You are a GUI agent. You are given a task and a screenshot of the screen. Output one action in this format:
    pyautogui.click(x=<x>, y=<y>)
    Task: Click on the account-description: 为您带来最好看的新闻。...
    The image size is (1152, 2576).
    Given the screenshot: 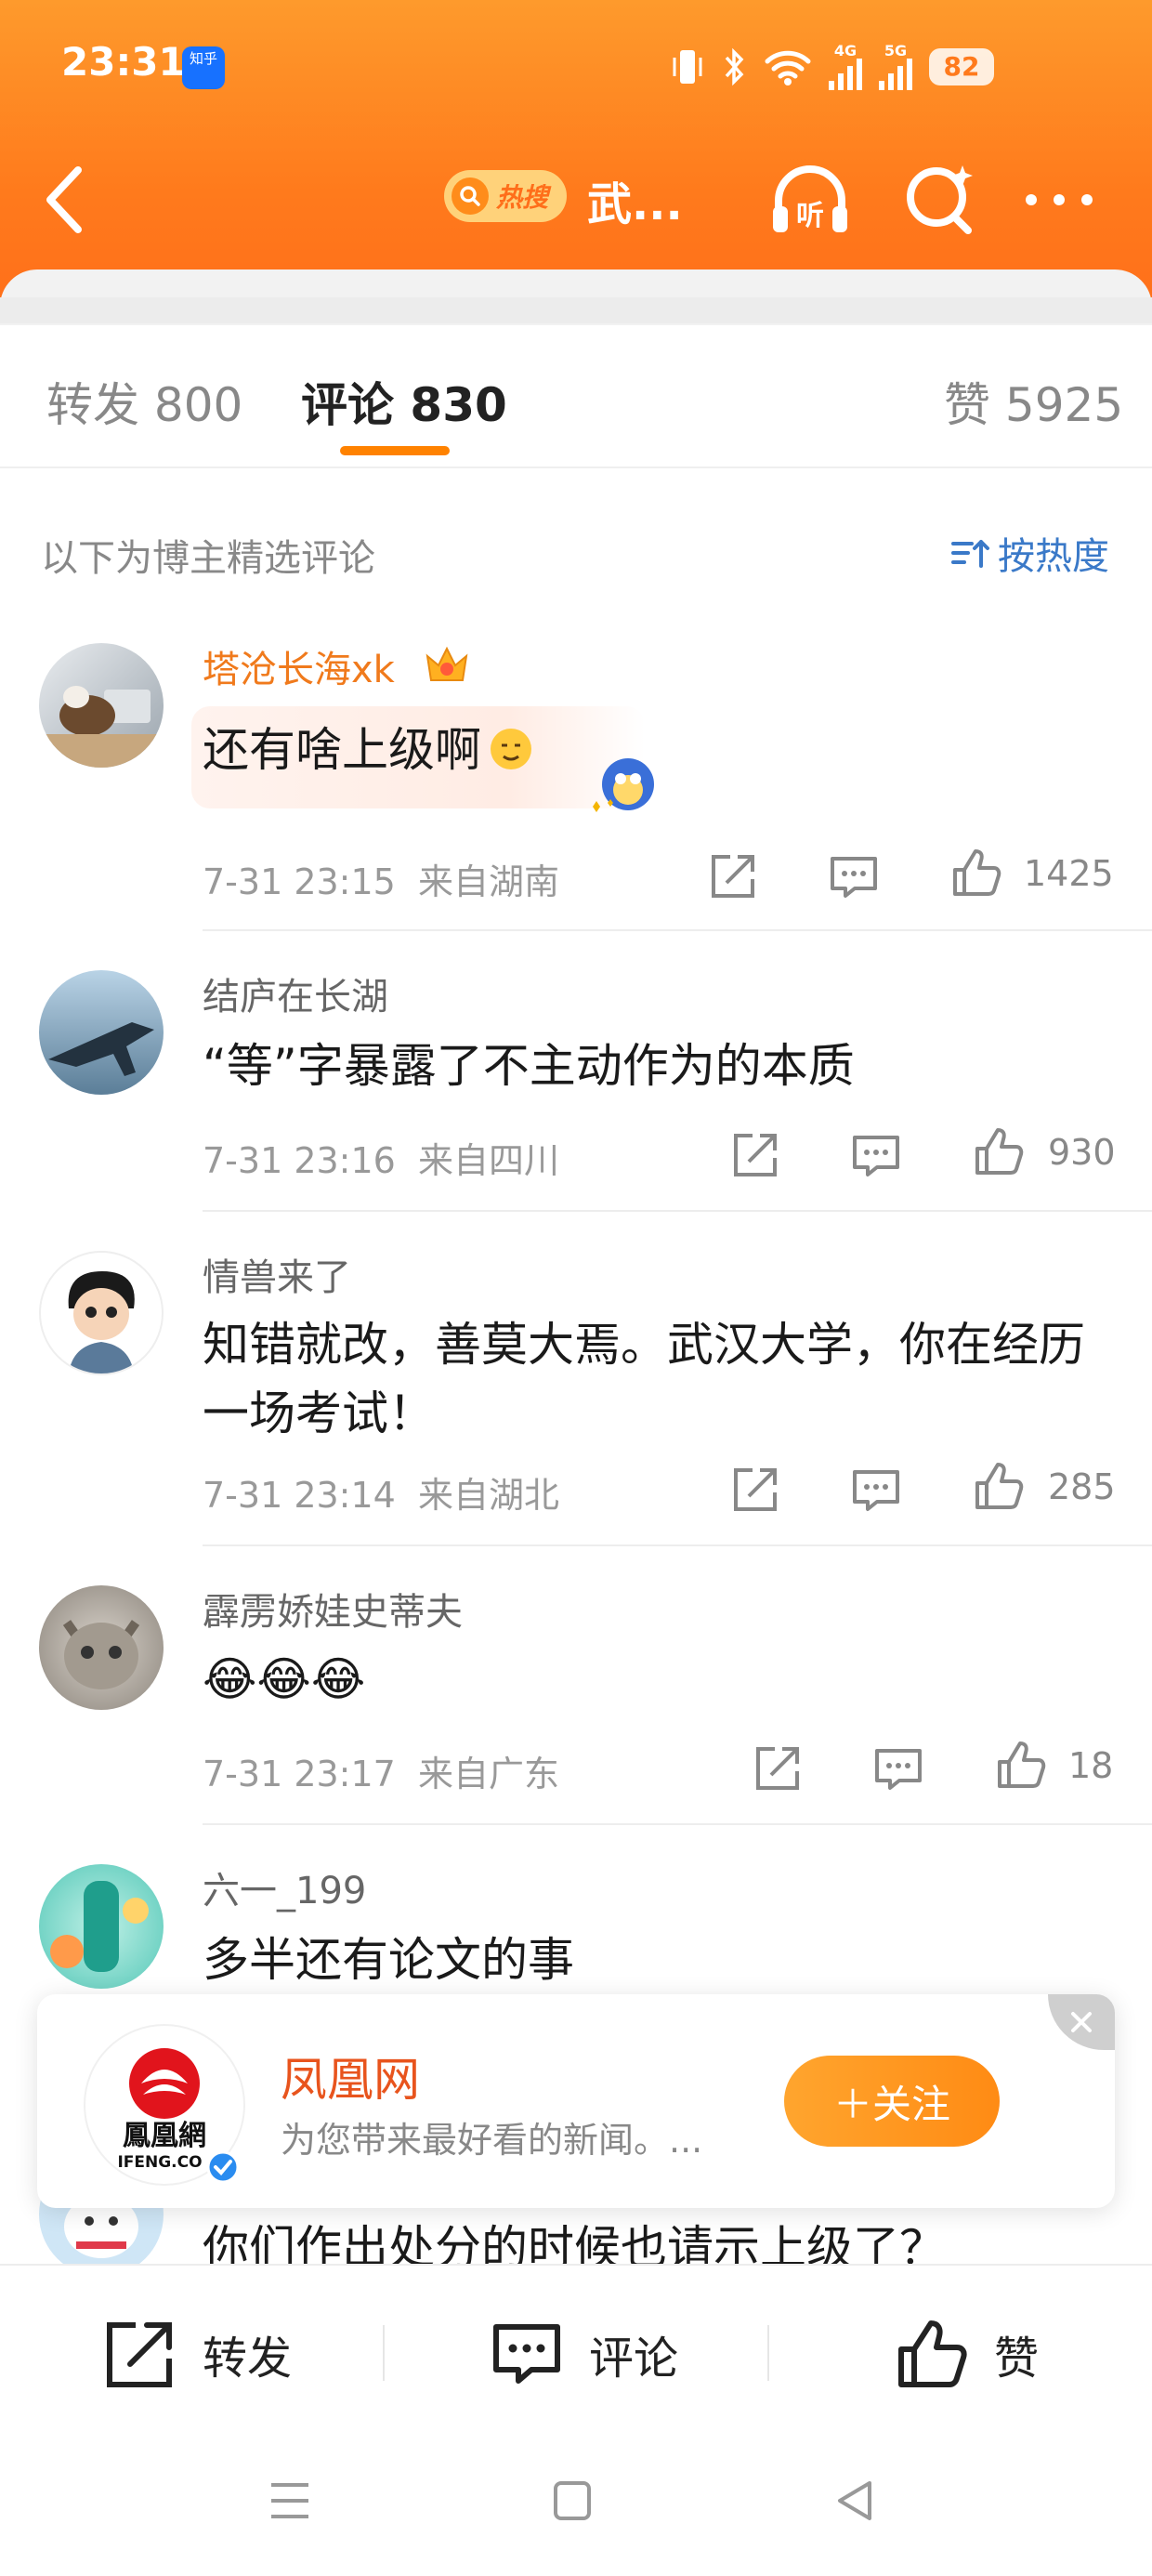 What is the action you would take?
    pyautogui.click(x=492, y=2140)
    